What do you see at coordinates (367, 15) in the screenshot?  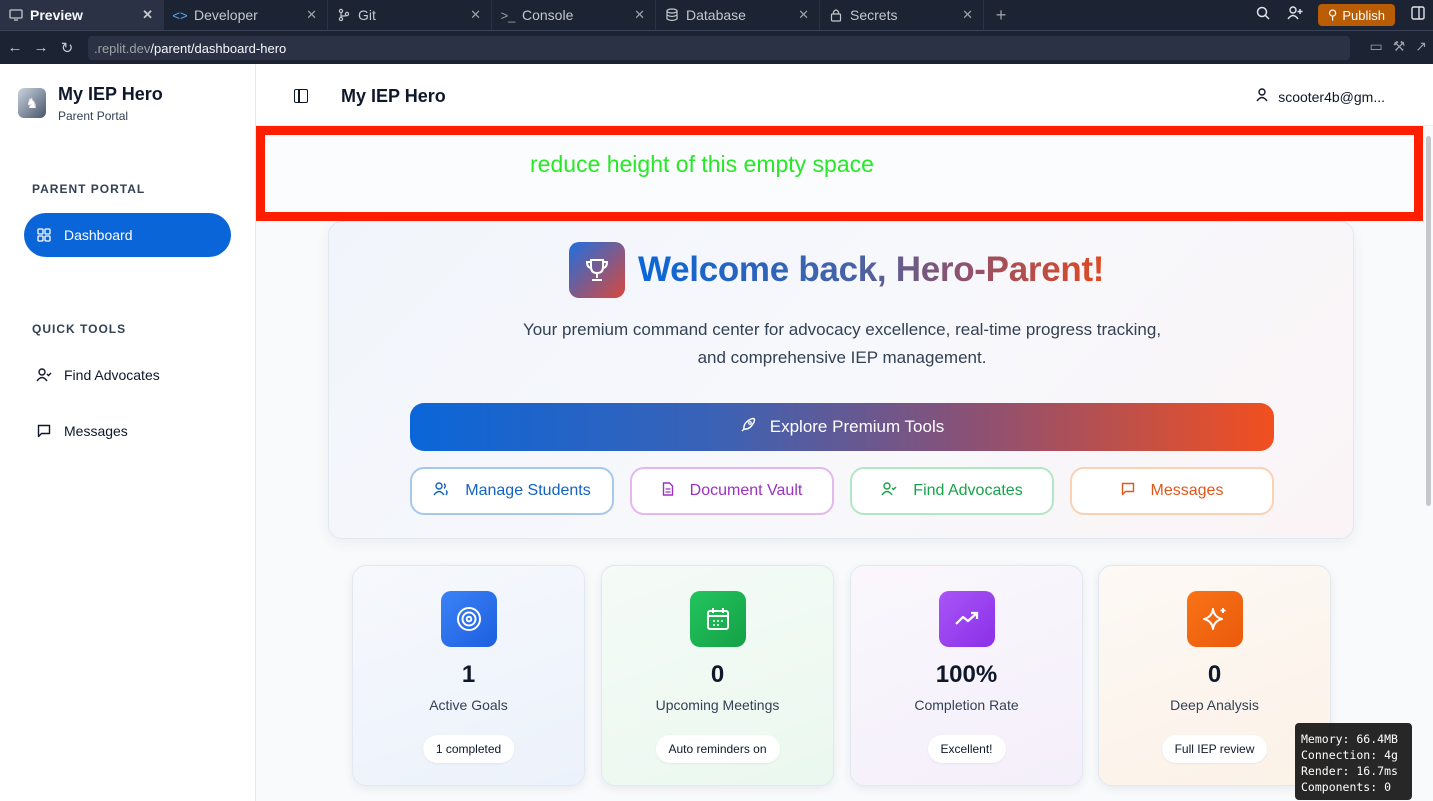 I see `tab-label: Git` at bounding box center [367, 15].